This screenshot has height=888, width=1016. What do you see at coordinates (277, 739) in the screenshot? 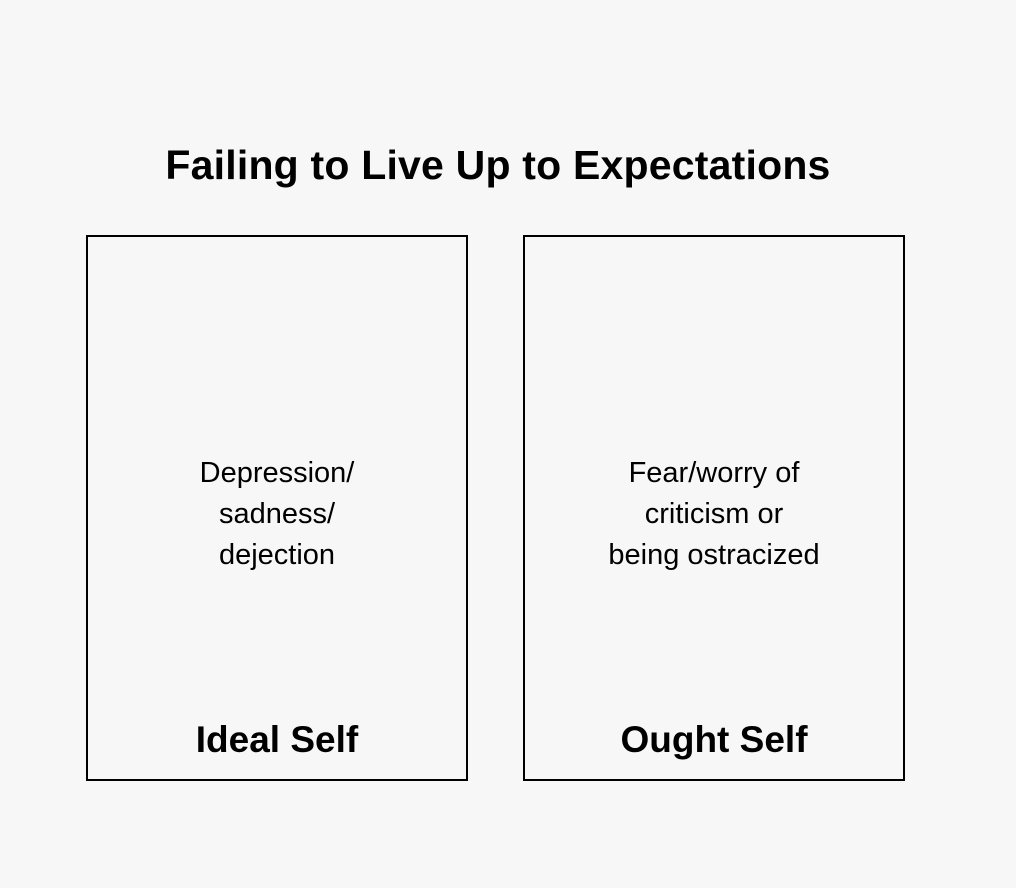
I see `ideal-self-label: Ideal Self` at bounding box center [277, 739].